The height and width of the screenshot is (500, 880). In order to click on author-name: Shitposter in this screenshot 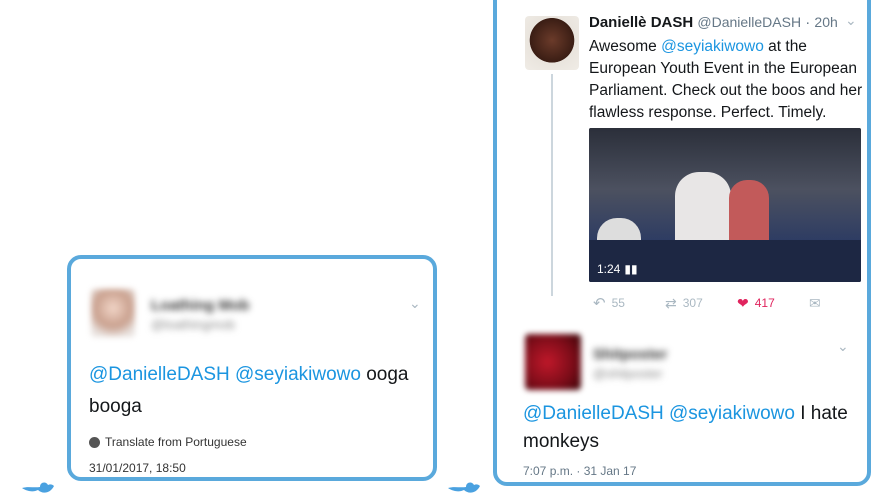, I will do `click(630, 354)`.